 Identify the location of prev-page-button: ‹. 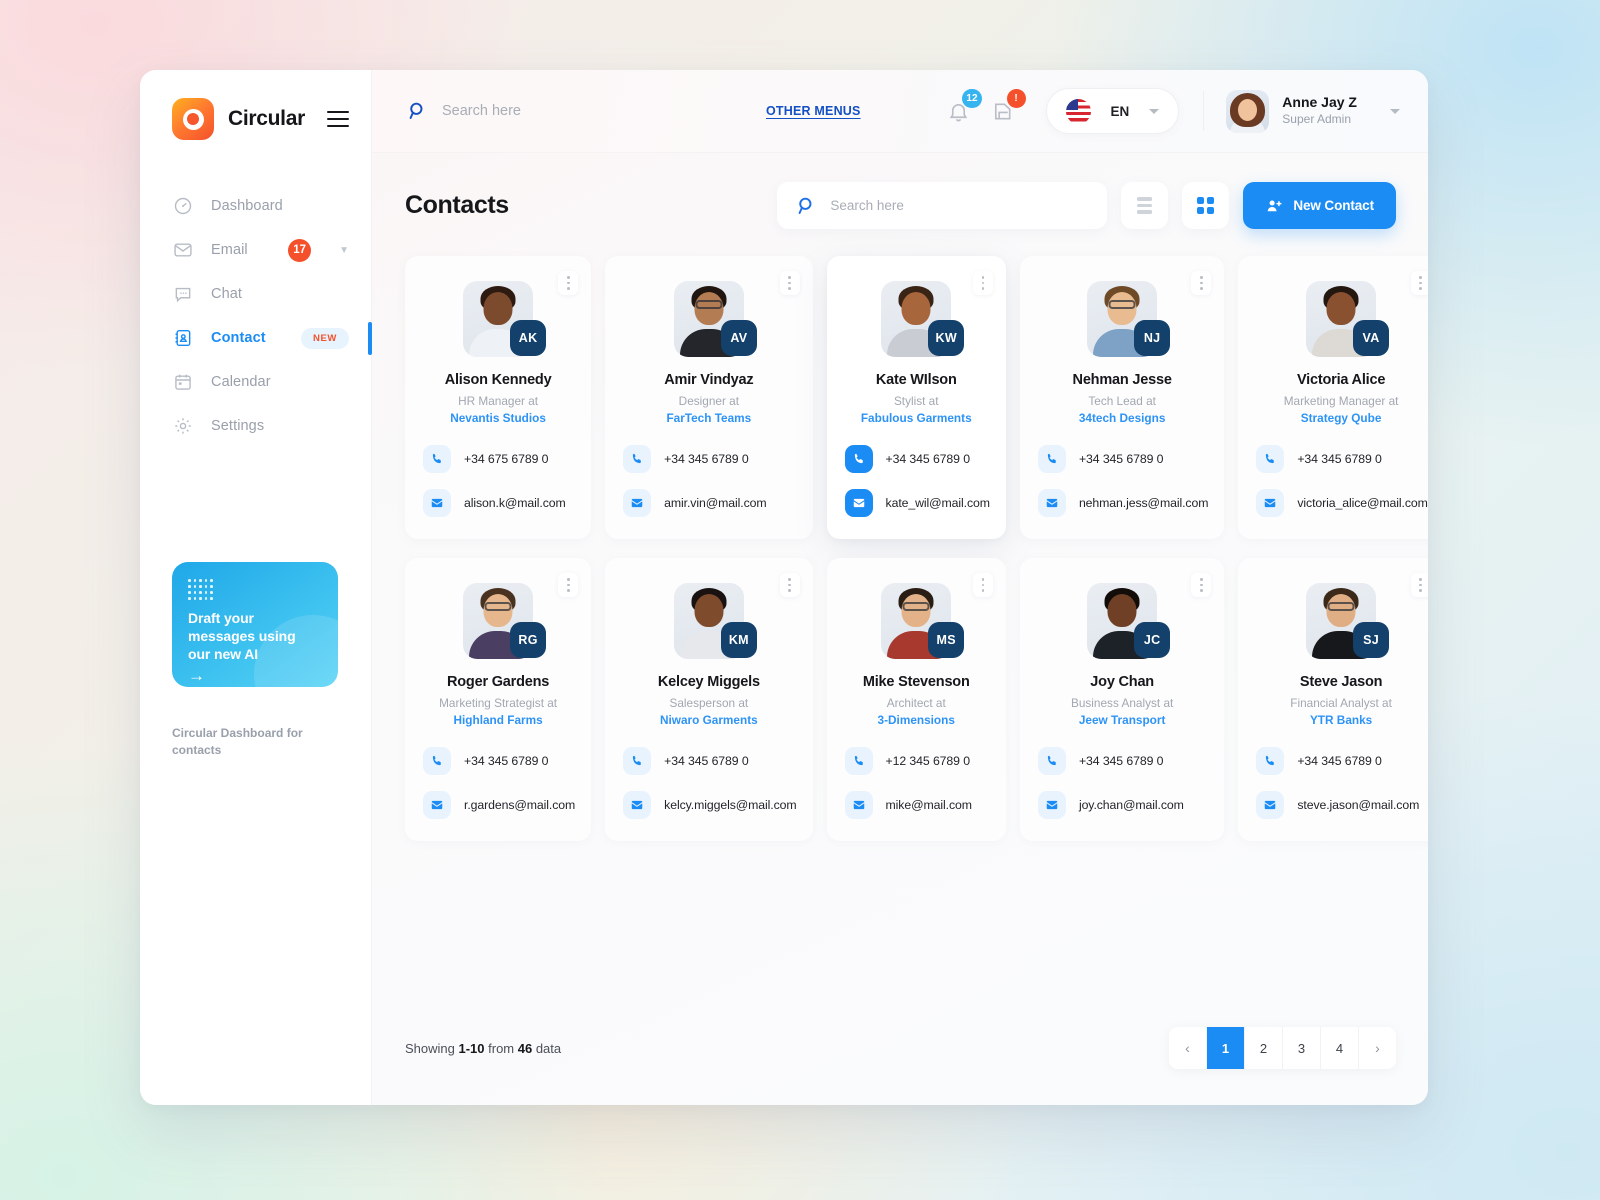
(1187, 1048).